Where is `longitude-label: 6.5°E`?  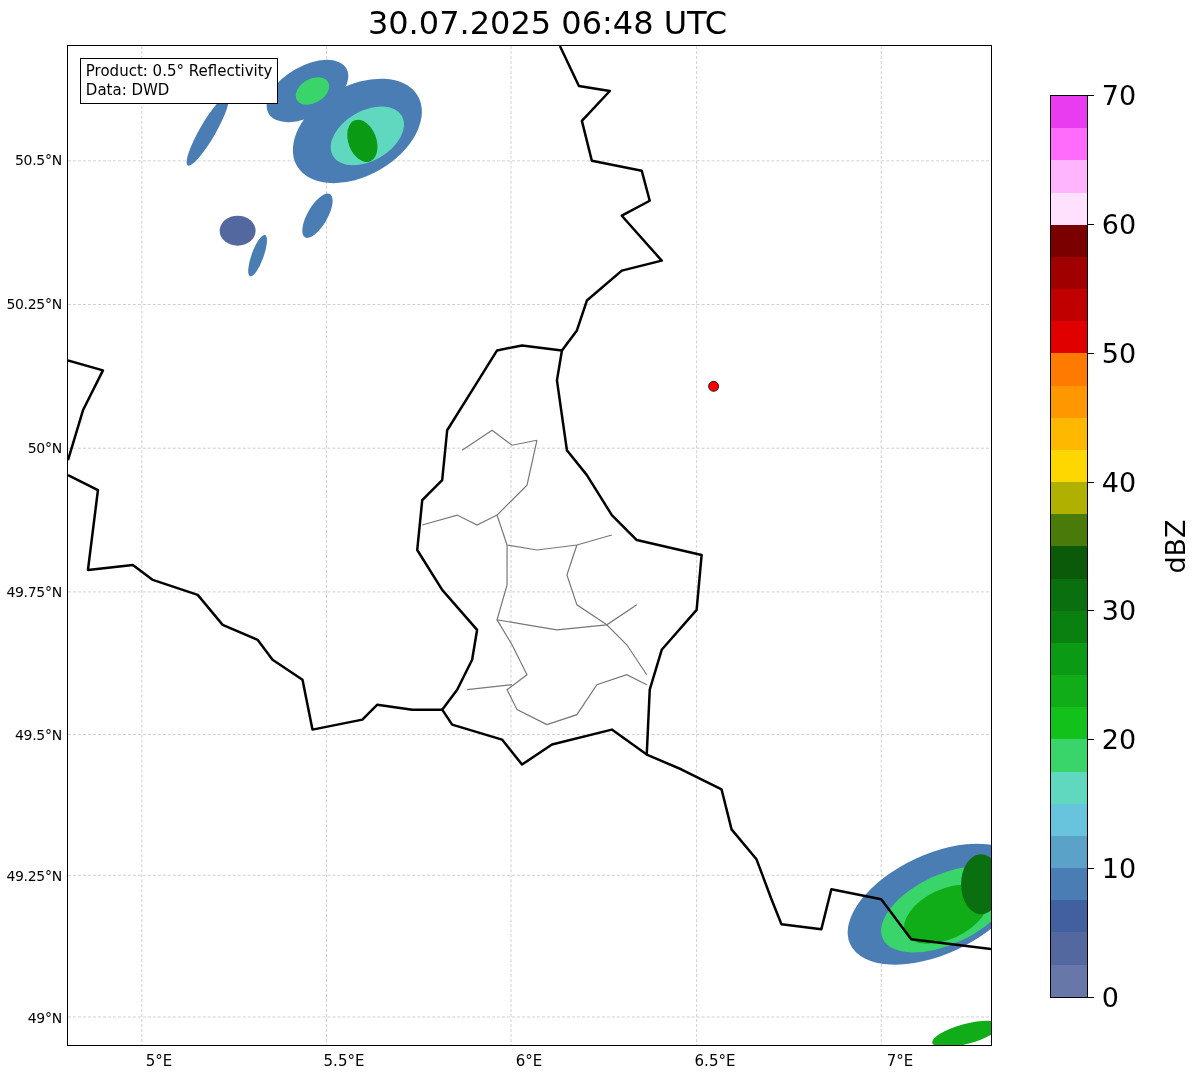
longitude-label: 6.5°E is located at coordinates (715, 1061).